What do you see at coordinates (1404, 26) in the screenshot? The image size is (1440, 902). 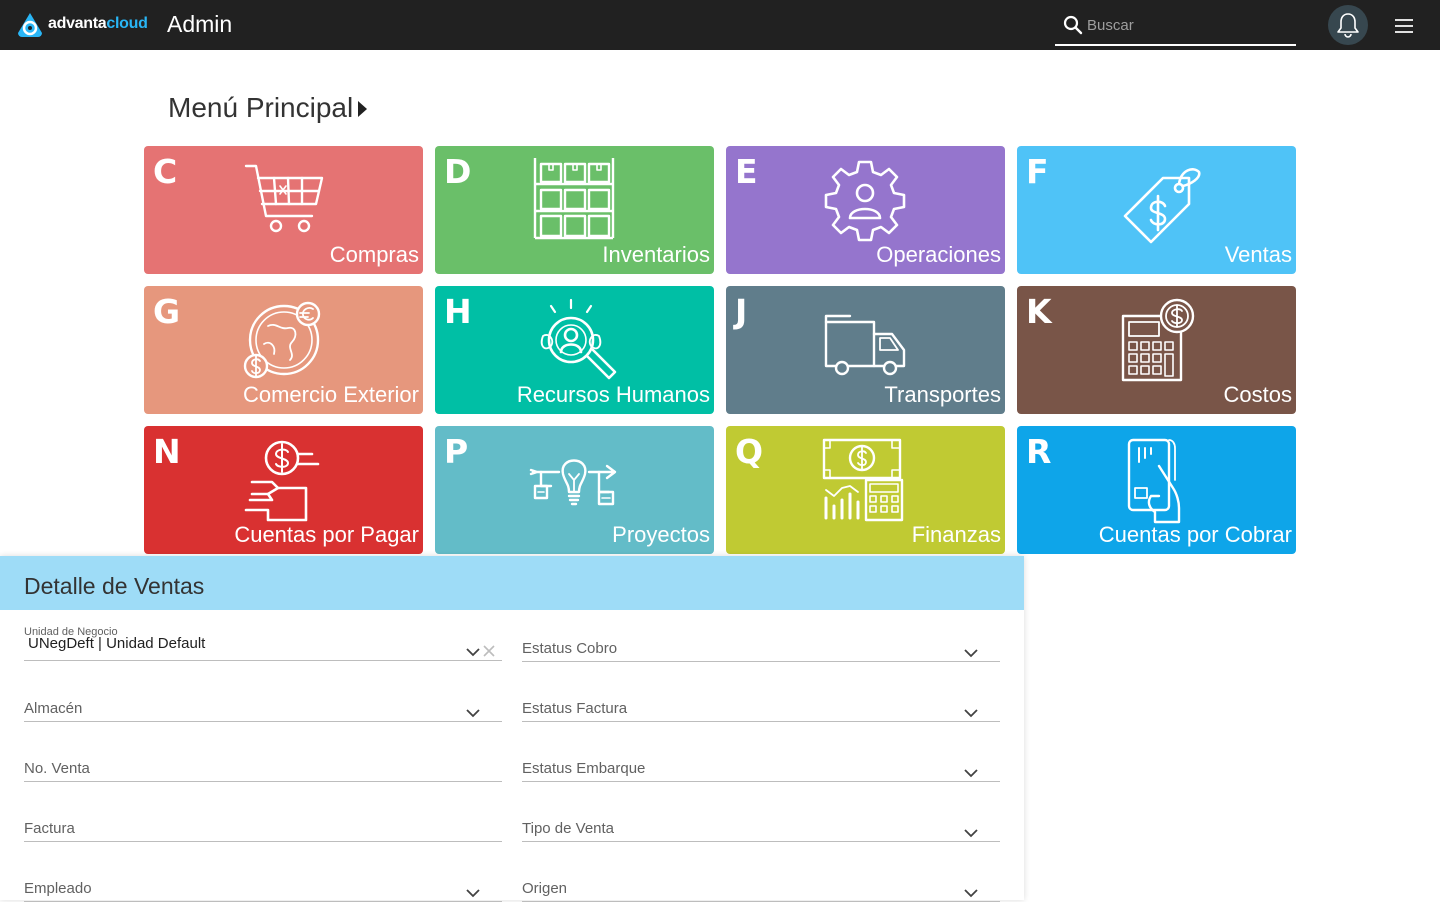 I see `hamburger-menu-icon` at bounding box center [1404, 26].